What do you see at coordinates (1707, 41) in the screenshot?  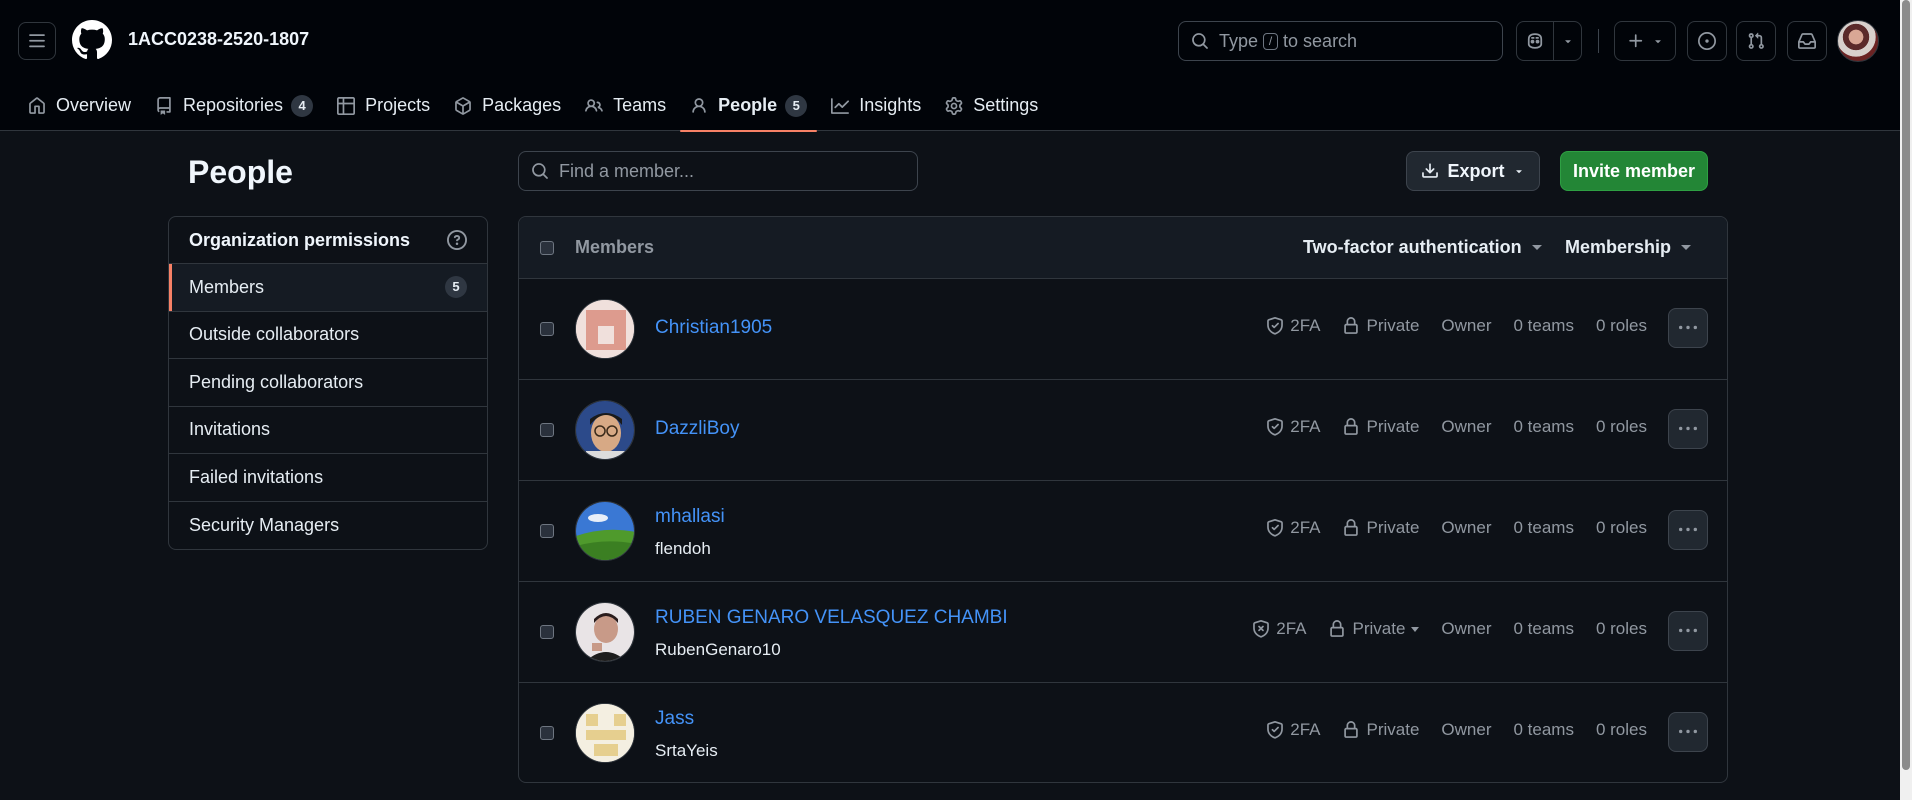 I see `issues-button` at bounding box center [1707, 41].